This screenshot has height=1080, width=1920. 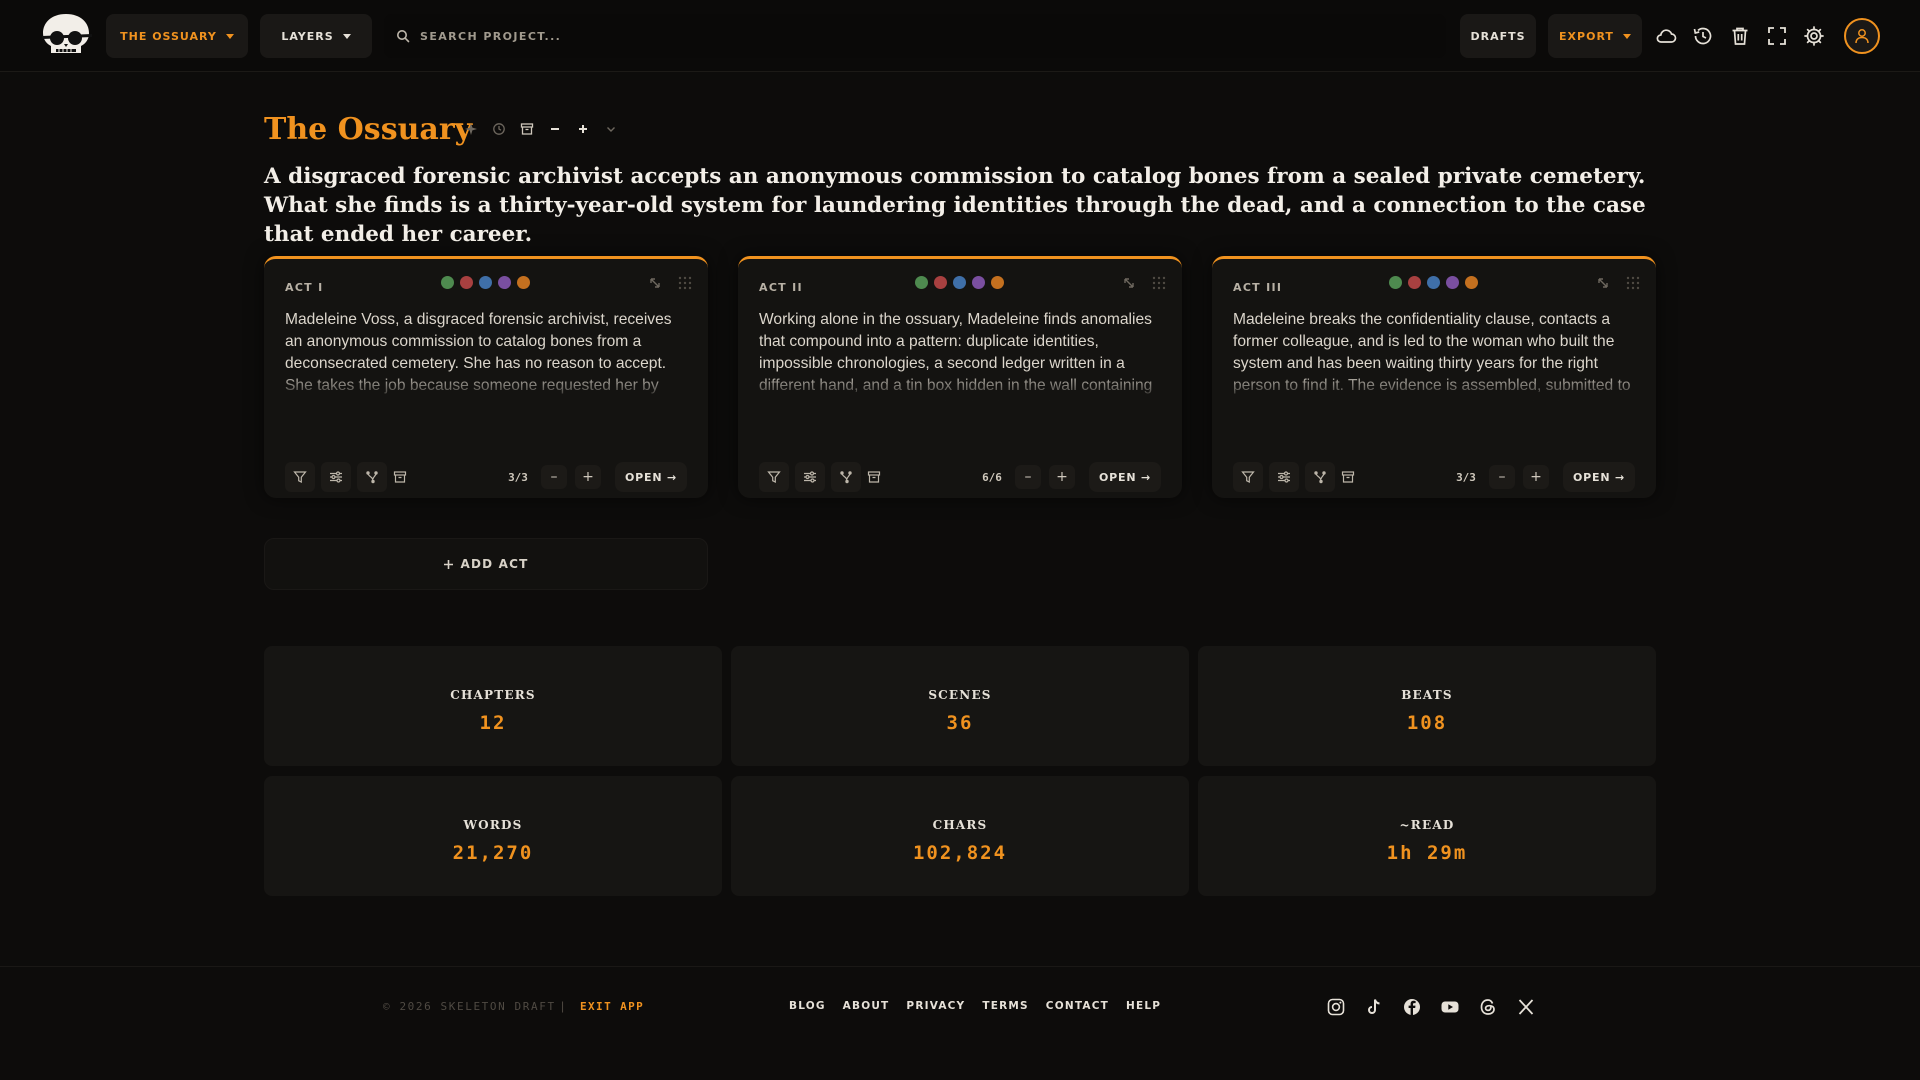 I want to click on cloud-icon, so click(x=1666, y=36).